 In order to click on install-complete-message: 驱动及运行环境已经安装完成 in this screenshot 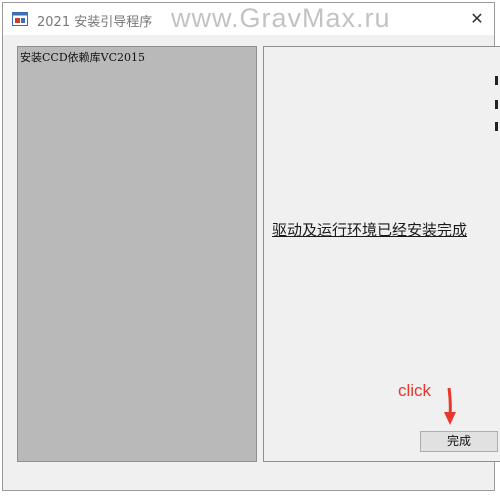, I will do `click(370, 230)`.